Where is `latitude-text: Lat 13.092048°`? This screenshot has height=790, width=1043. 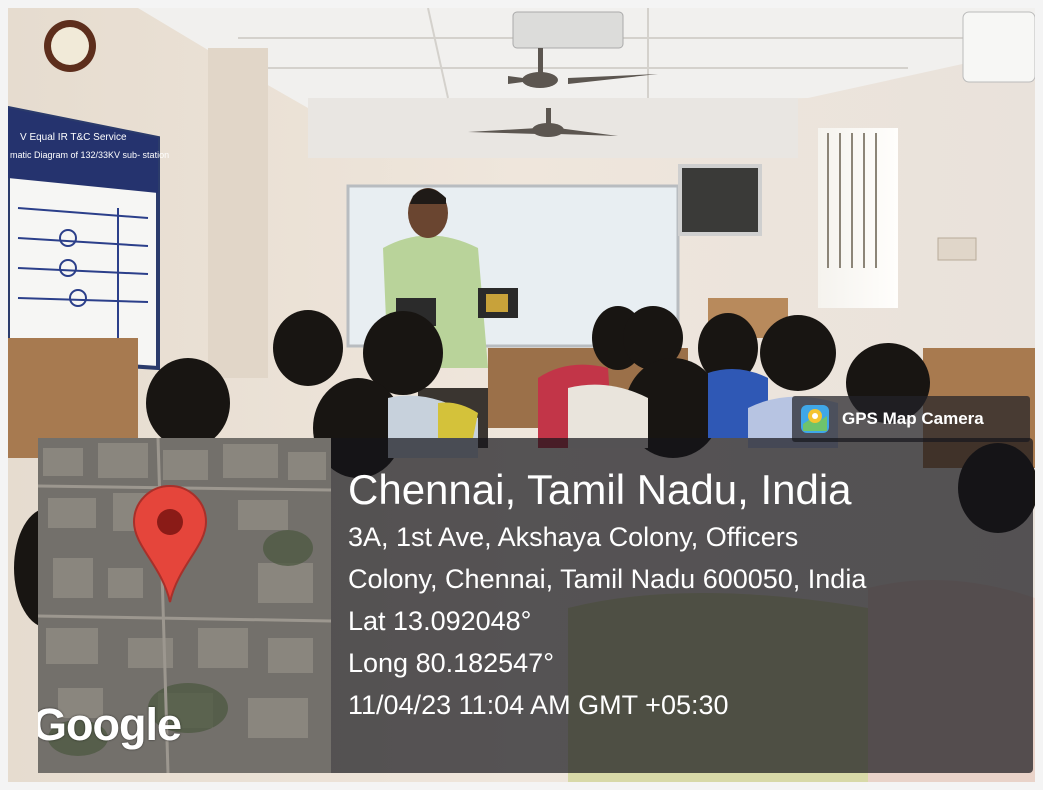 latitude-text: Lat 13.092048° is located at coordinates (440, 621).